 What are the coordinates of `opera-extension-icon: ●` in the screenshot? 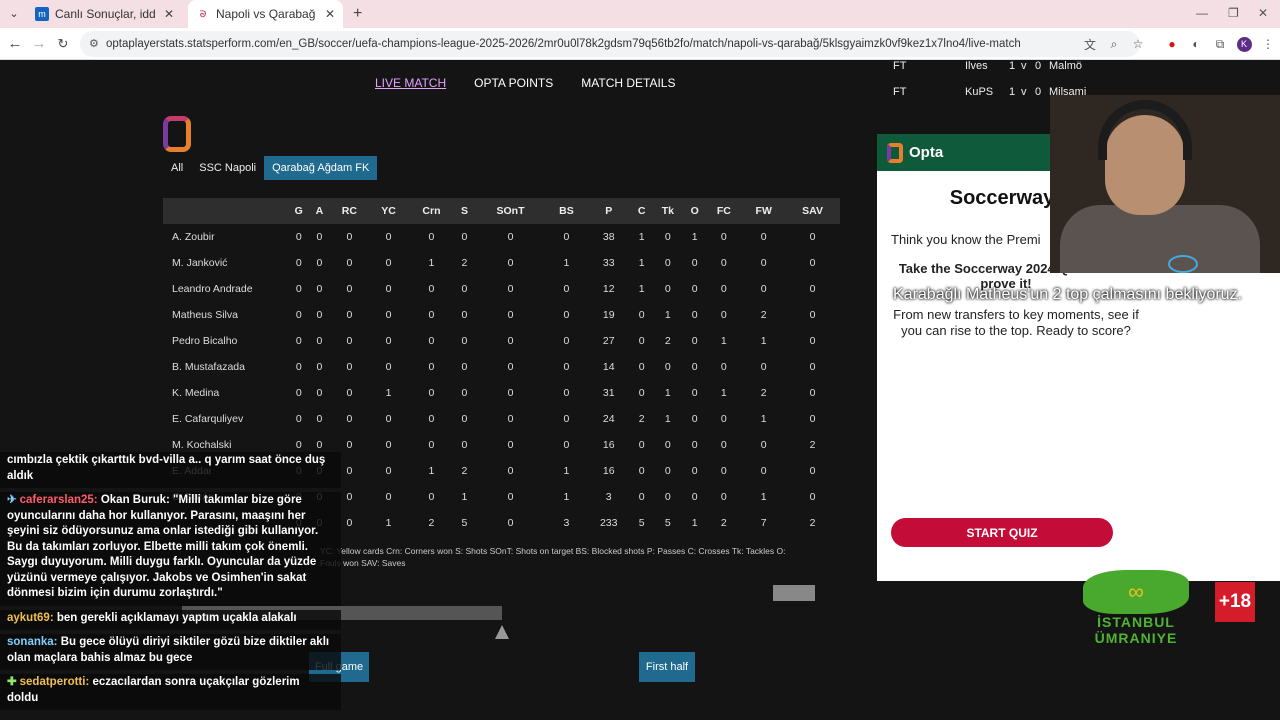 It's located at (1172, 44).